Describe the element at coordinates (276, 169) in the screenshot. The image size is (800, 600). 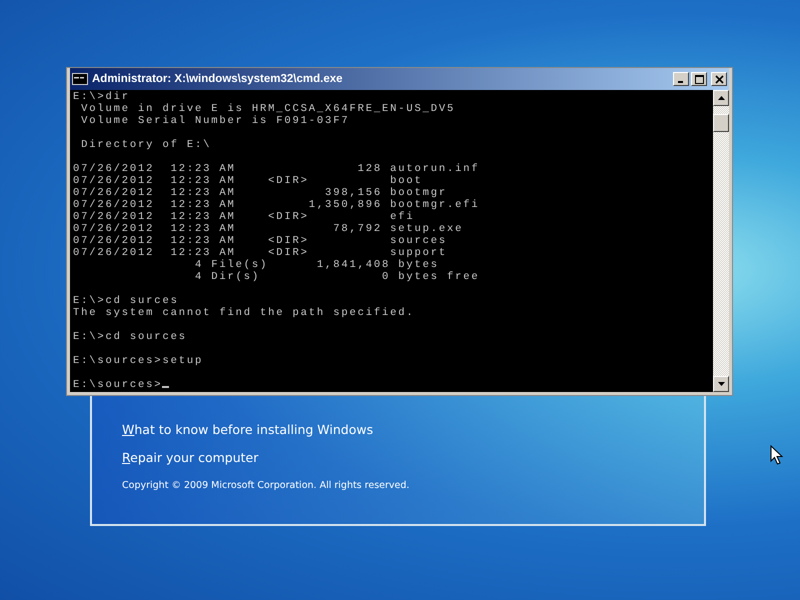
I see `console-line: 07/26/2012 12:23 AM 128 autorun.inf` at that location.